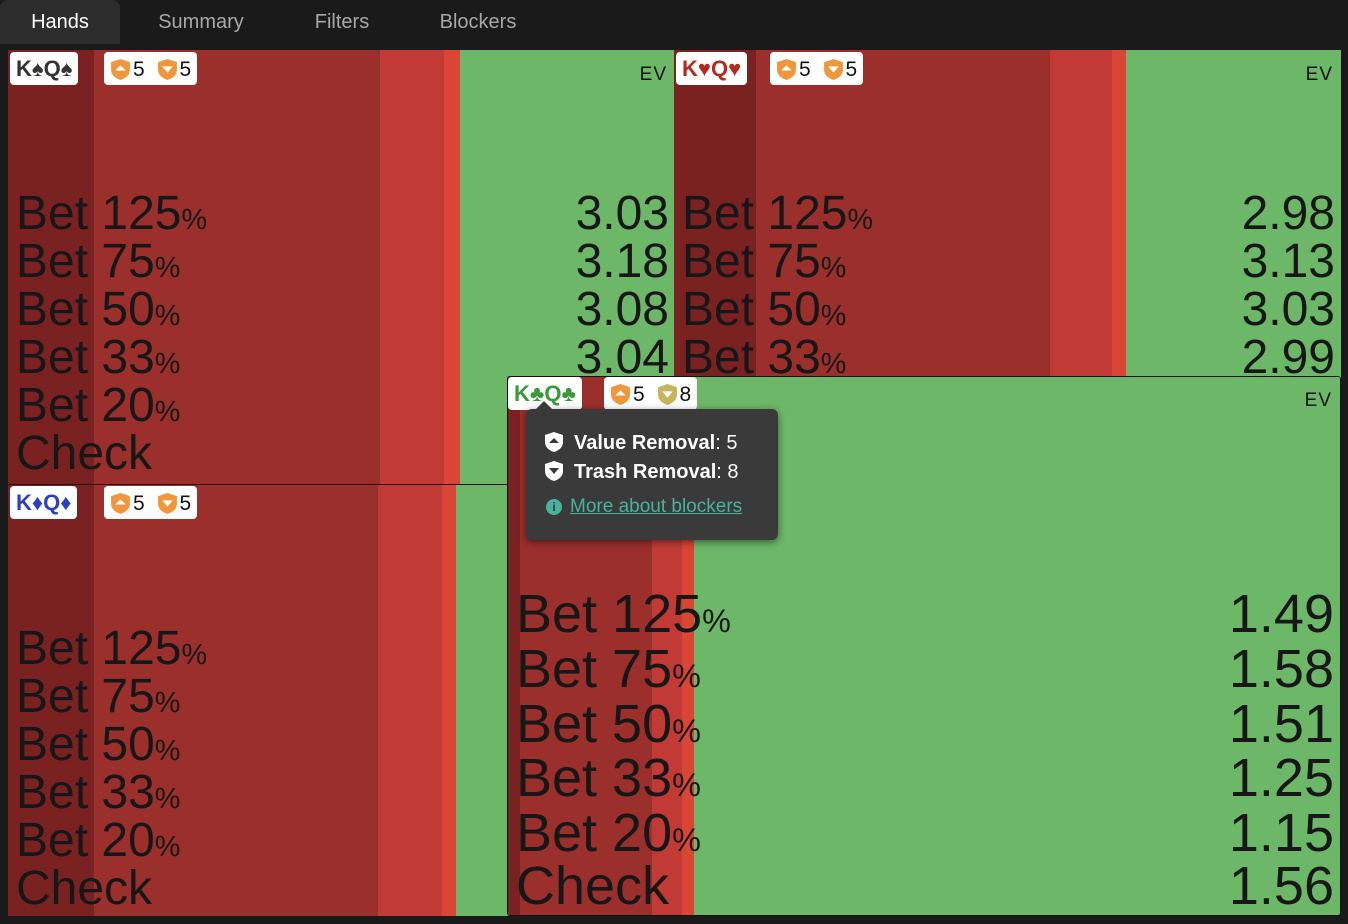  Describe the element at coordinates (656, 506) in the screenshot. I see `more-about-blockers-label: More about blockers` at that location.